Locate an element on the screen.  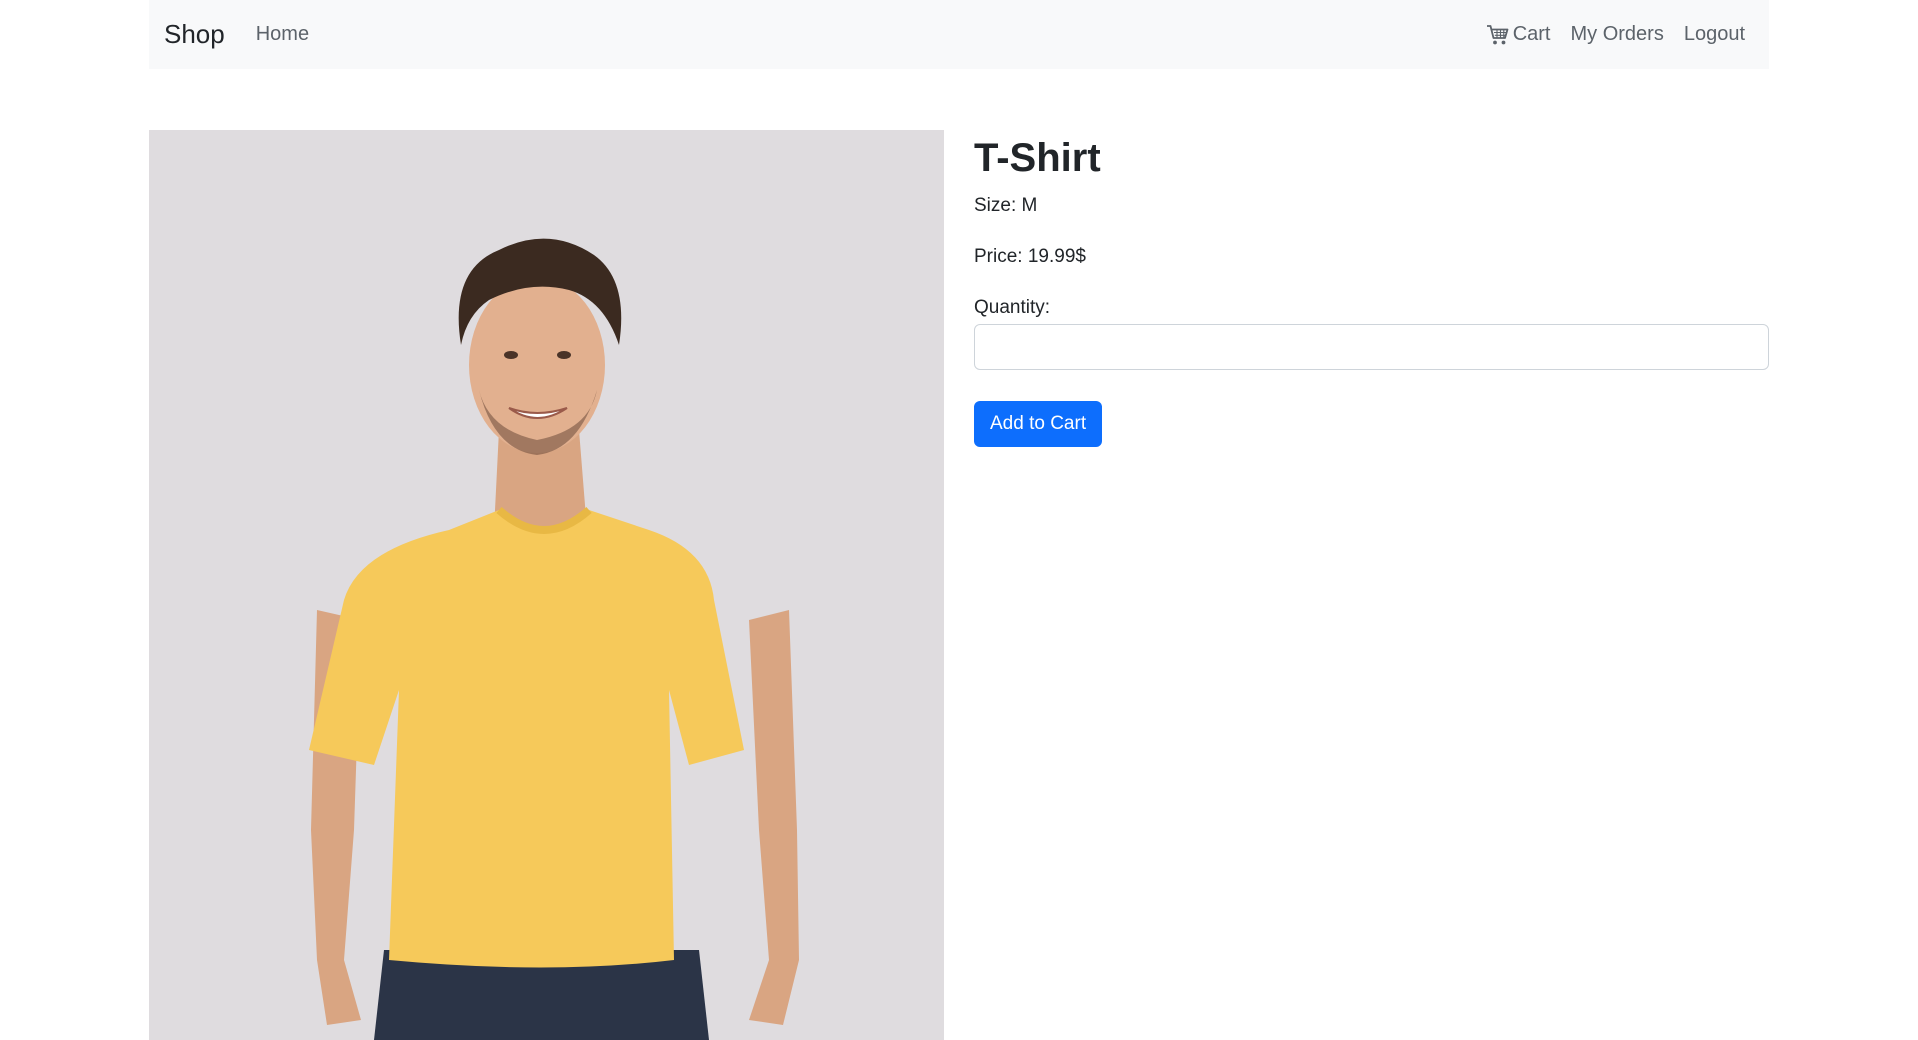
nav-right-group: Cart My Orders Logout is located at coordinates (1615, 34).